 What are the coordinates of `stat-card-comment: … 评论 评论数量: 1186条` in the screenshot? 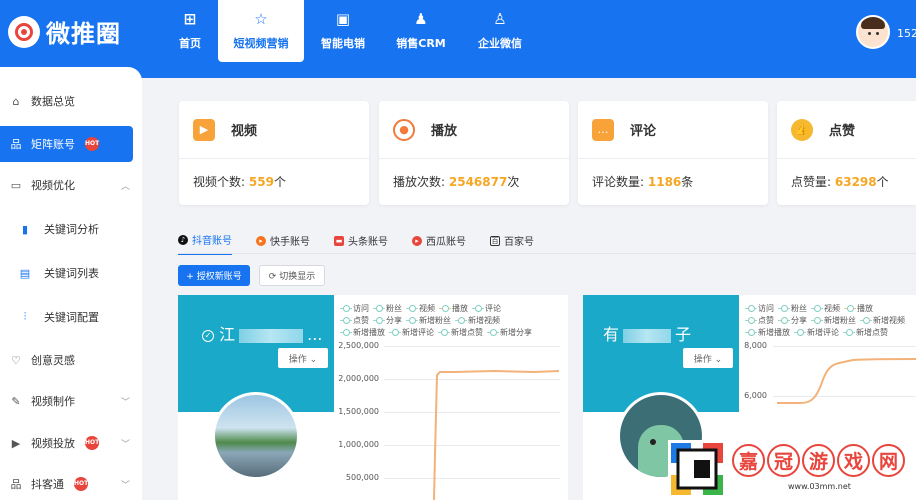 It's located at (673, 153).